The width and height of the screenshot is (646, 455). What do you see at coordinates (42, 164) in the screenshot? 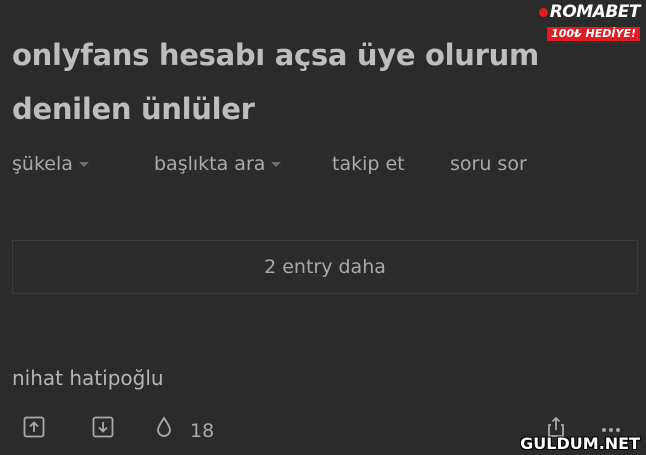
I see `sort-label: şükela` at bounding box center [42, 164].